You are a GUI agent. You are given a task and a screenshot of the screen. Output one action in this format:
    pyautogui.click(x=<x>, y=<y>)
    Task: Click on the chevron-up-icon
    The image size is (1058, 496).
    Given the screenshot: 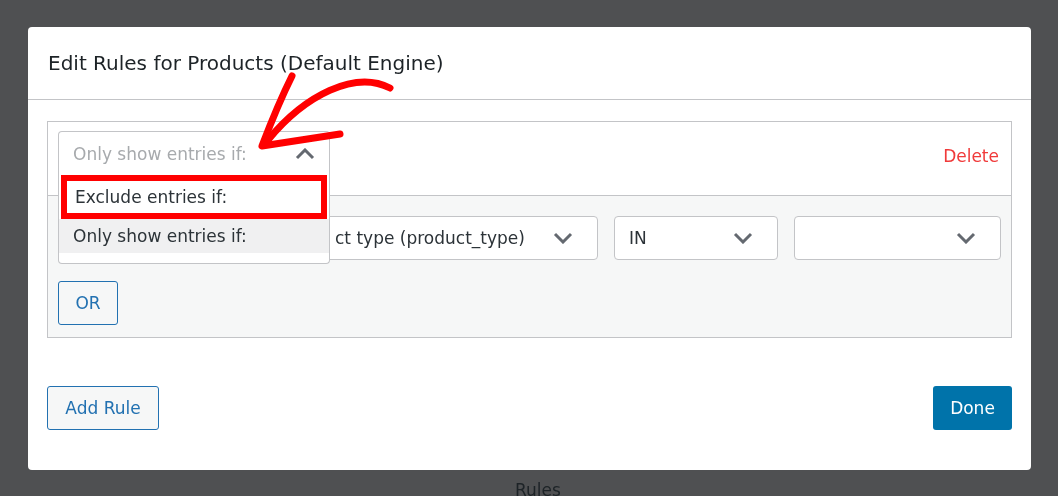 What is the action you would take?
    pyautogui.click(x=305, y=153)
    